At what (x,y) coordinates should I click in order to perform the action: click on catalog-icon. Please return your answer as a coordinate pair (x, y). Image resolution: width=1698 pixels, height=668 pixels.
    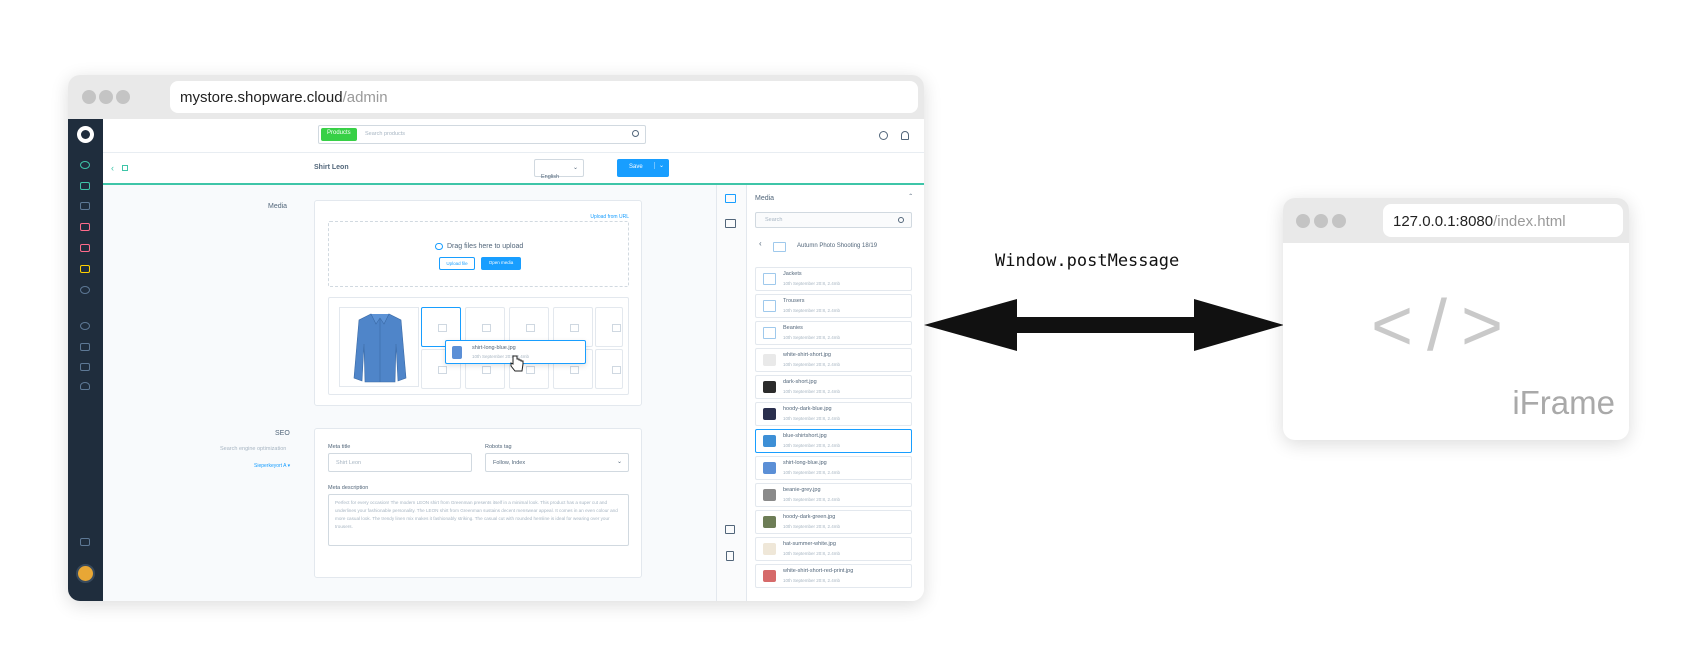
    Looking at the image, I should click on (85, 186).